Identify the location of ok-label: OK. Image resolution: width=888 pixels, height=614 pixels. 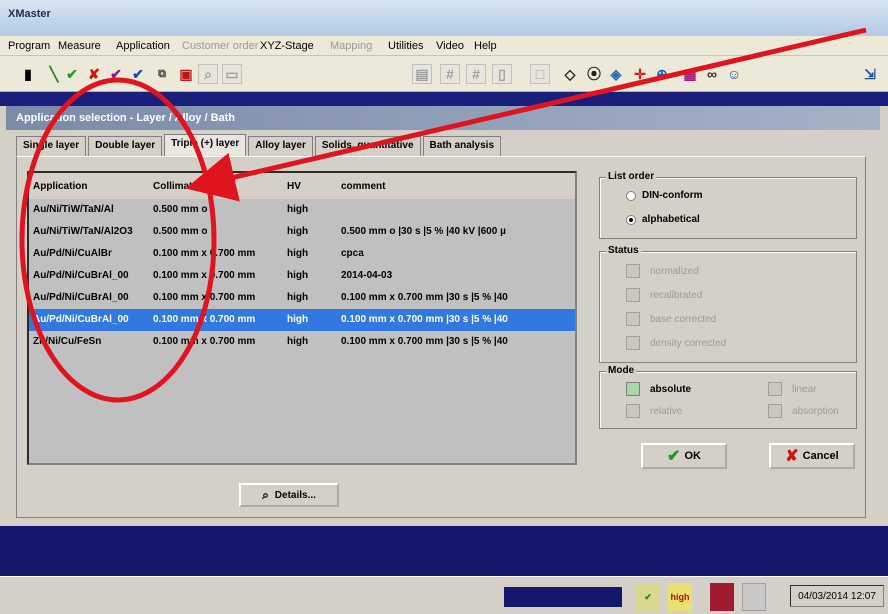
(692, 456).